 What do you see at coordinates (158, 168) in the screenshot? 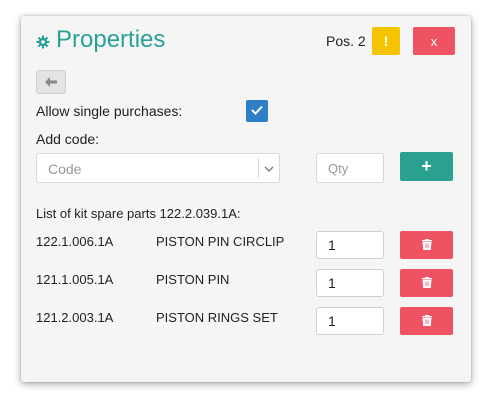
I see `code-select: Code` at bounding box center [158, 168].